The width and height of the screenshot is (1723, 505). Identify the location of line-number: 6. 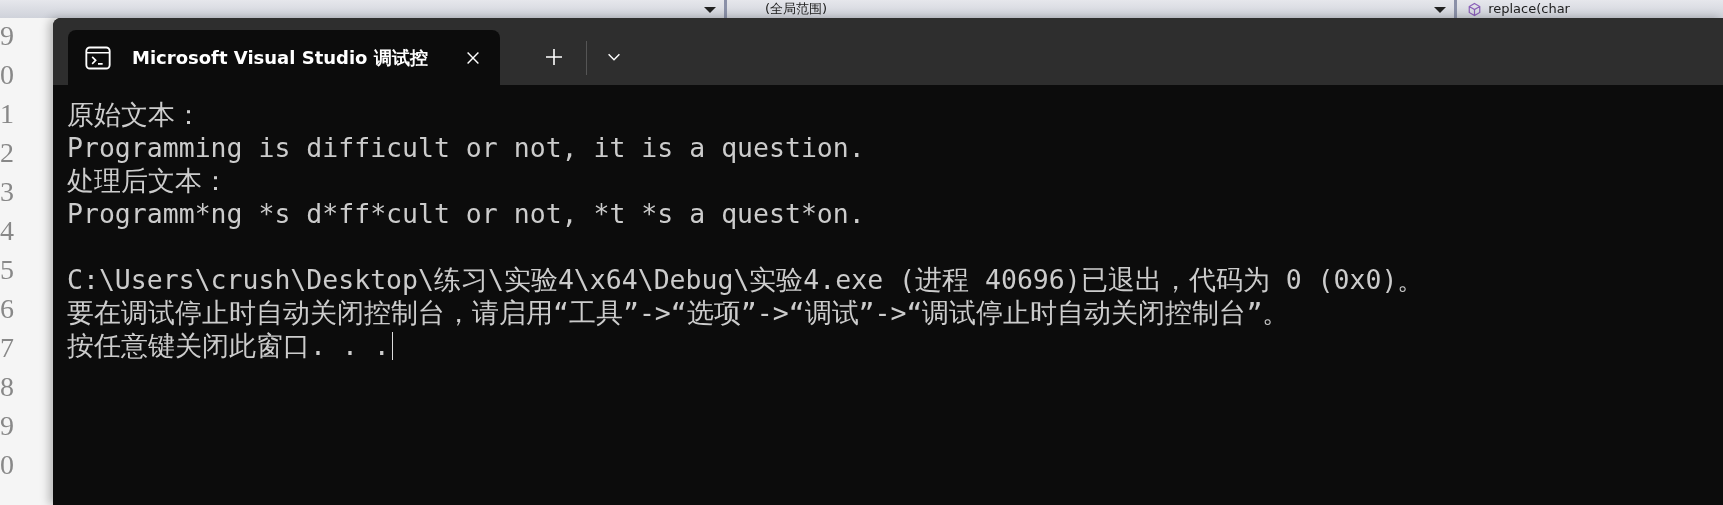
(7, 309).